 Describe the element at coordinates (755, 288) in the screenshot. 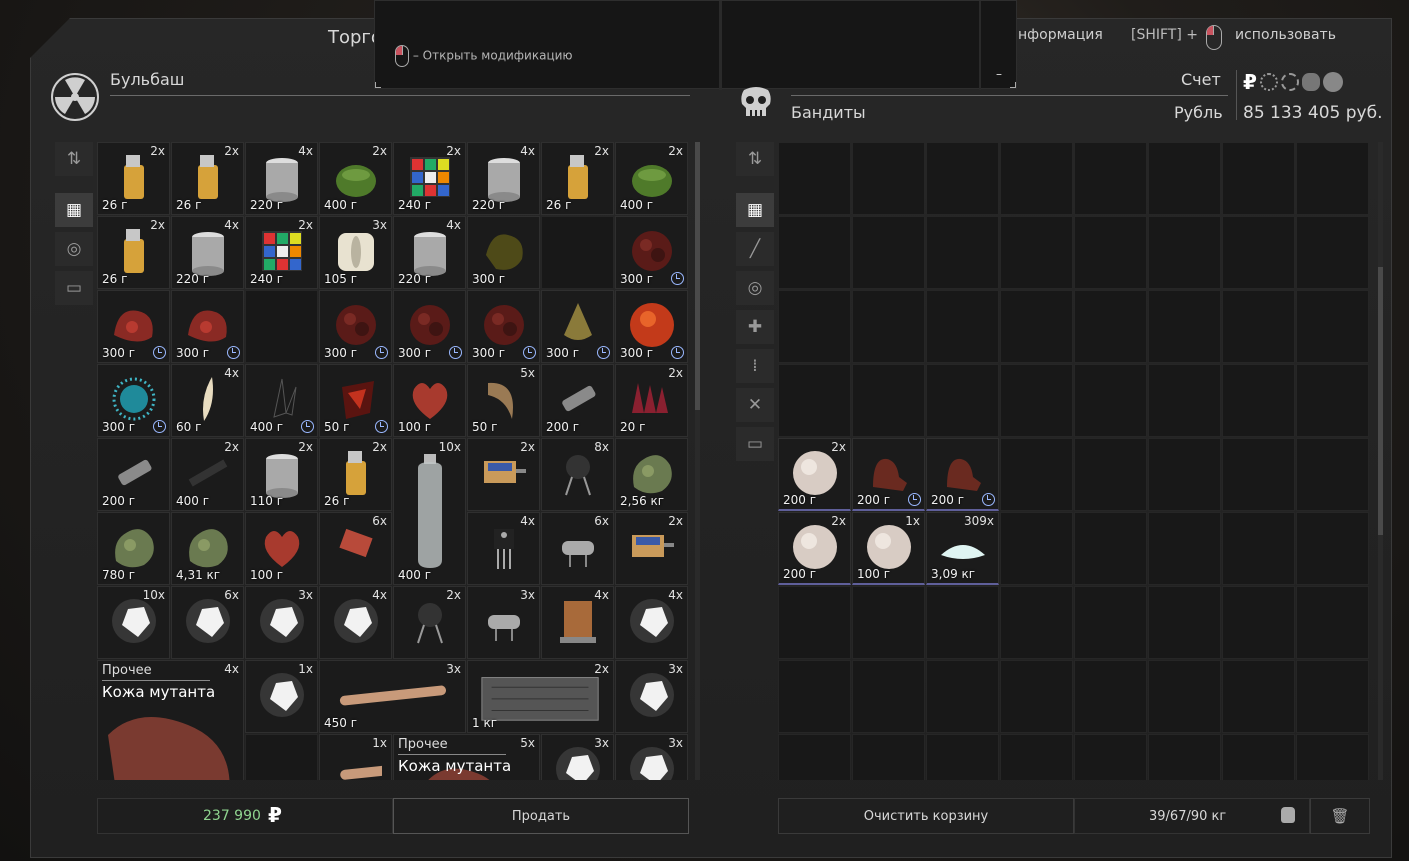

I see `artifact-filter-icon: ◎` at that location.